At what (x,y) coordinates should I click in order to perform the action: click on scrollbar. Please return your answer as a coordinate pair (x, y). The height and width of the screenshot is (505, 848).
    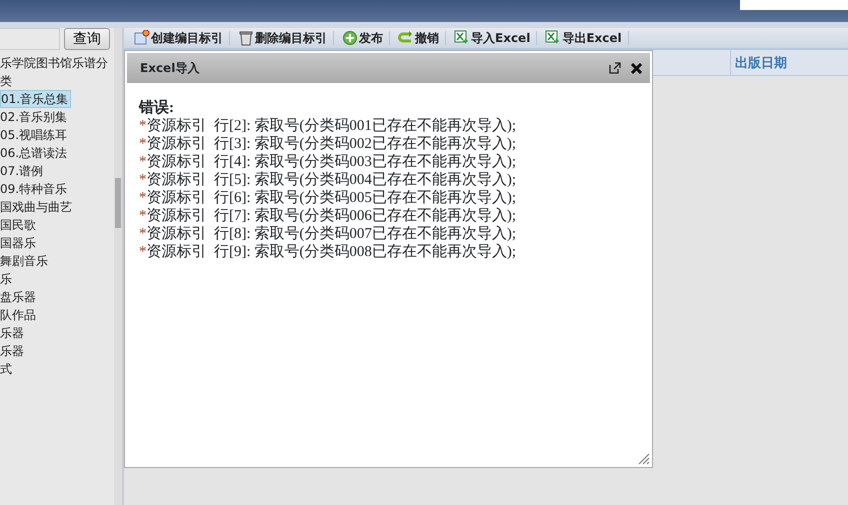
    Looking at the image, I should click on (118, 266).